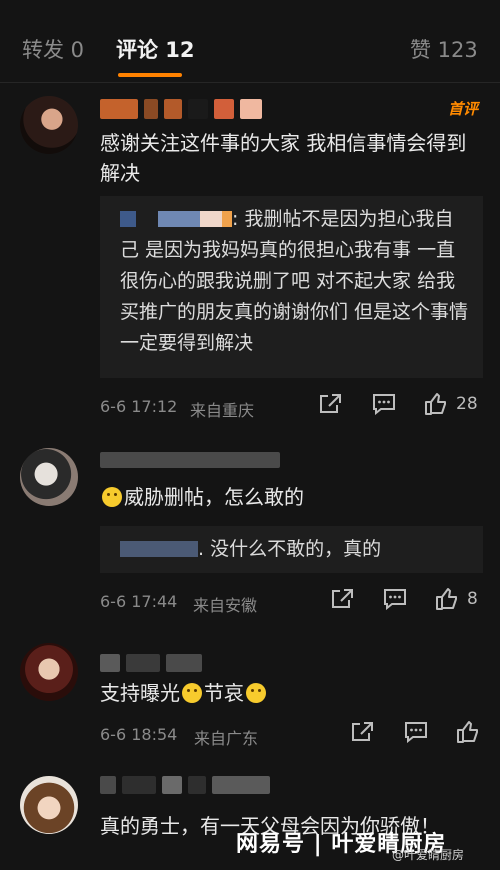  What do you see at coordinates (139, 601) in the screenshot?
I see `comment-time: 6-6 17:44` at bounding box center [139, 601].